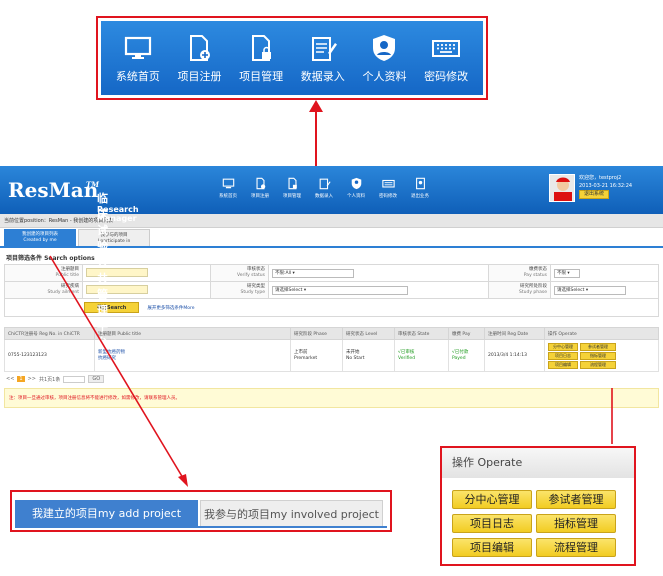  I want to click on project-log-button: 项目日志, so click(492, 523).